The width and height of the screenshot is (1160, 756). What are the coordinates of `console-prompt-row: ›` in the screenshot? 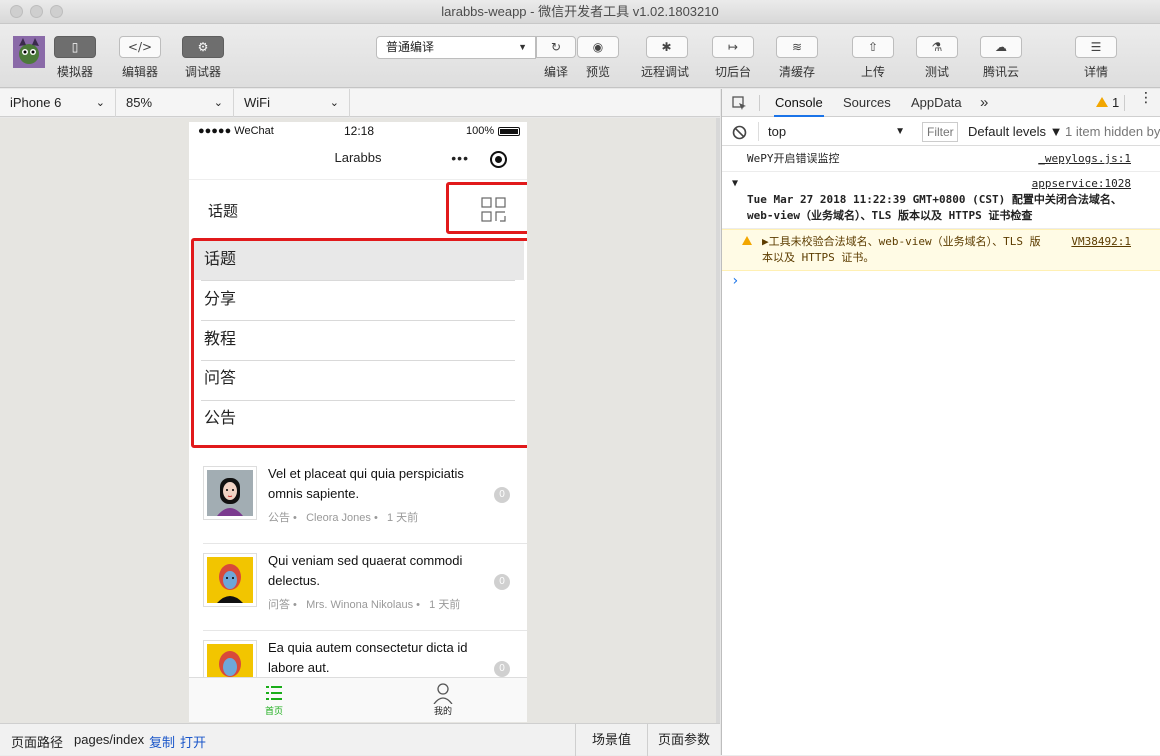 It's located at (941, 281).